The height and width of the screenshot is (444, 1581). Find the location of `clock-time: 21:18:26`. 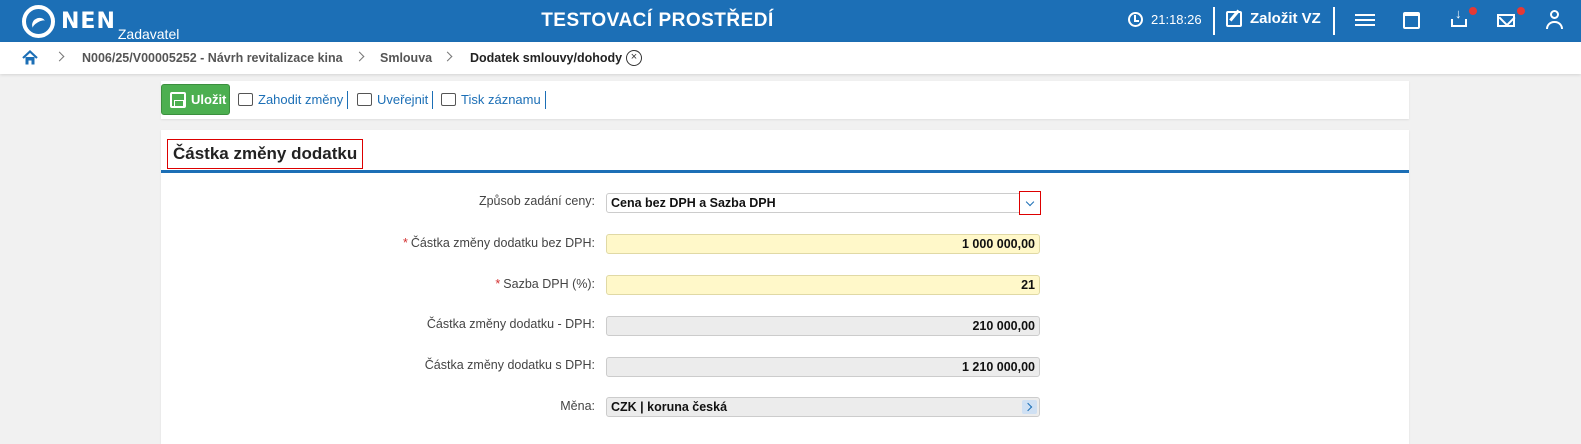

clock-time: 21:18:26 is located at coordinates (1176, 19).